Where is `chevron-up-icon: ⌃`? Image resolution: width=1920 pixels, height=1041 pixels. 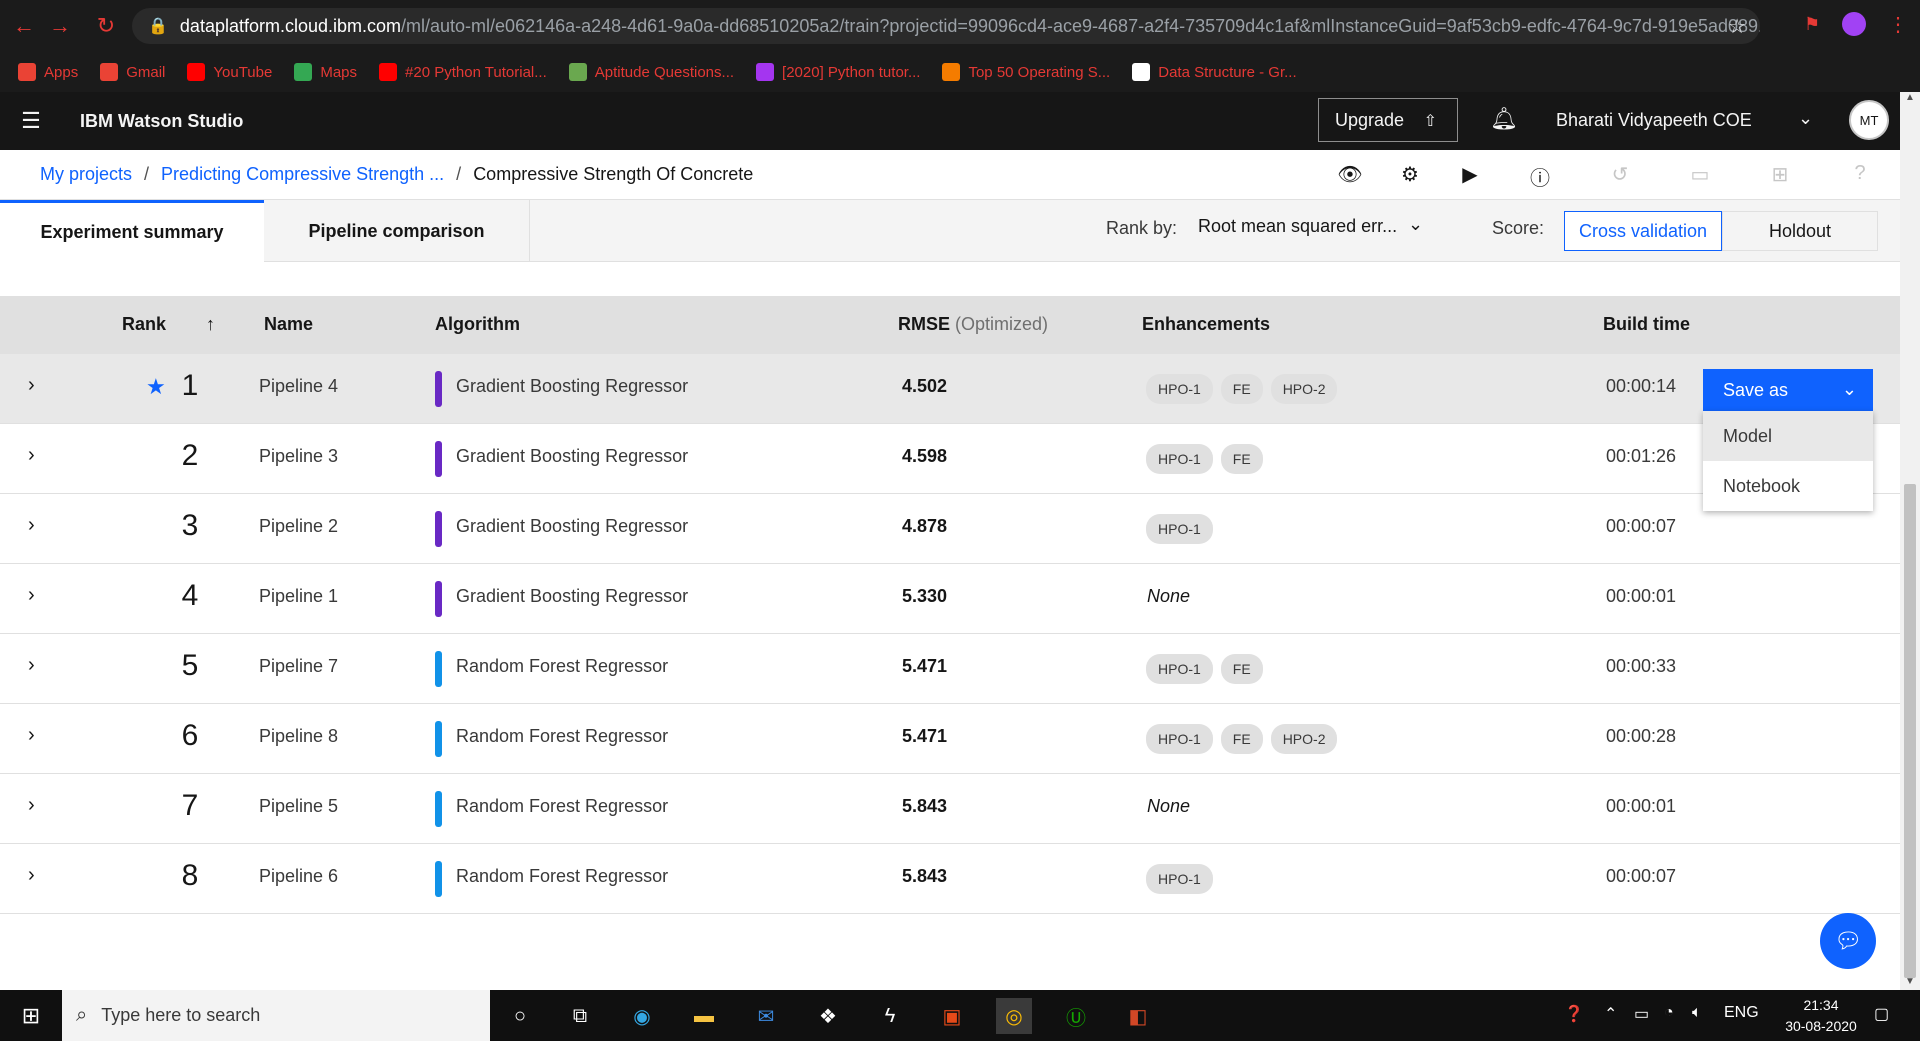
chevron-up-icon: ⌃ is located at coordinates (1610, 1014).